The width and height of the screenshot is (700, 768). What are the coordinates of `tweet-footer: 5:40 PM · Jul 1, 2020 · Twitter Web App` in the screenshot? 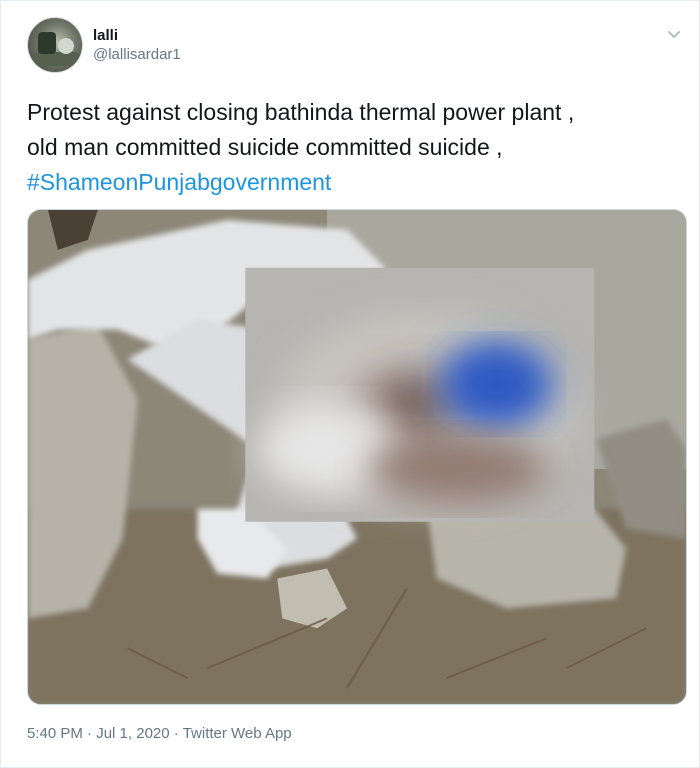 It's located at (159, 733).